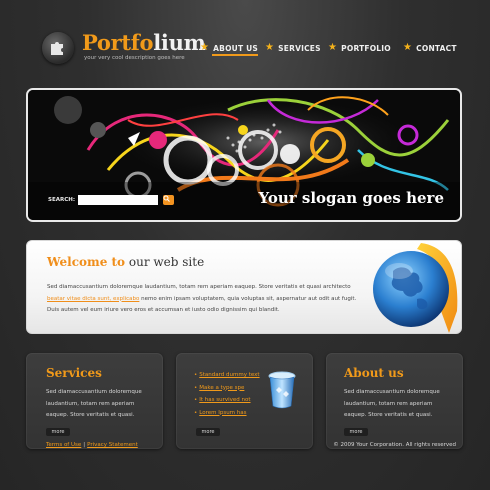 Image resolution: width=490 pixels, height=490 pixels. I want to click on tagline: your very cool description goes here, so click(134, 58).